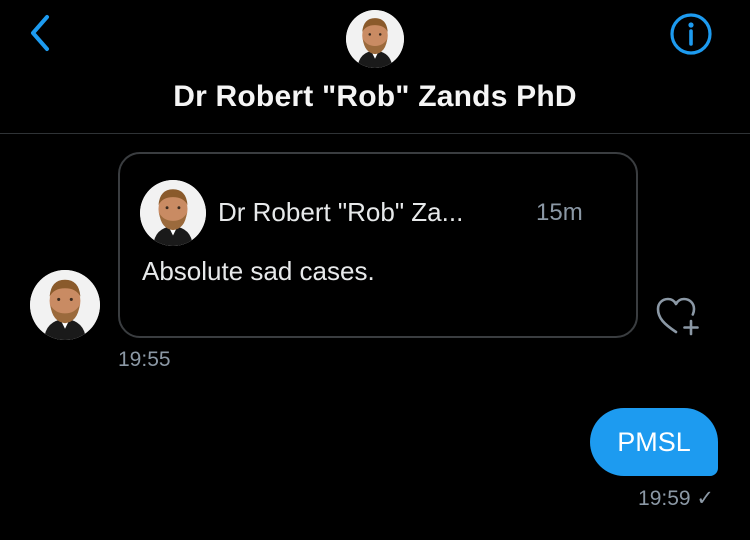 This screenshot has width=750, height=540. Describe the element at coordinates (173, 213) in the screenshot. I see `quoted-author-avatar` at that location.